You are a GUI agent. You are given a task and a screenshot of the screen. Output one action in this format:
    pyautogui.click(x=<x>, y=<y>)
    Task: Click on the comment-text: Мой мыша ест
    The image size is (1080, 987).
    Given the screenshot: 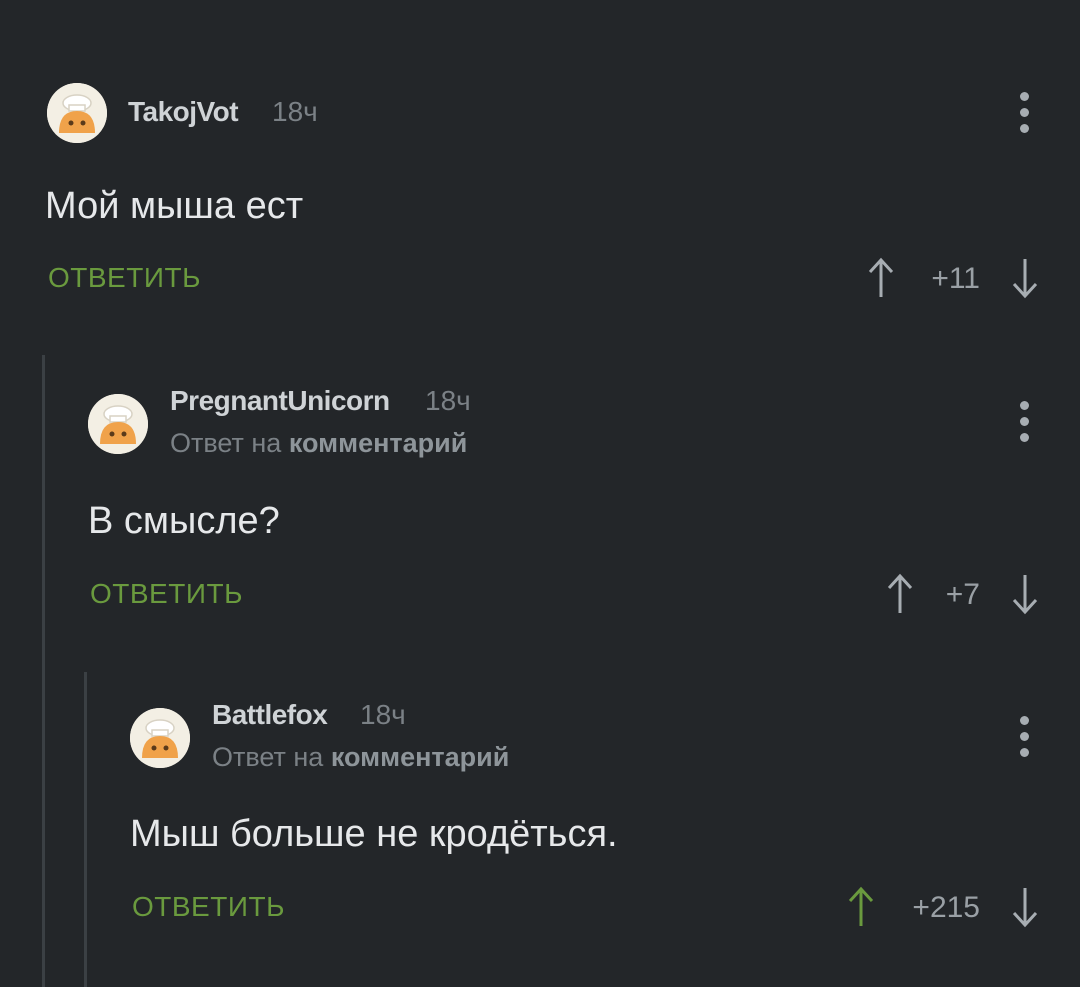 What is the action you would take?
    pyautogui.click(x=174, y=206)
    